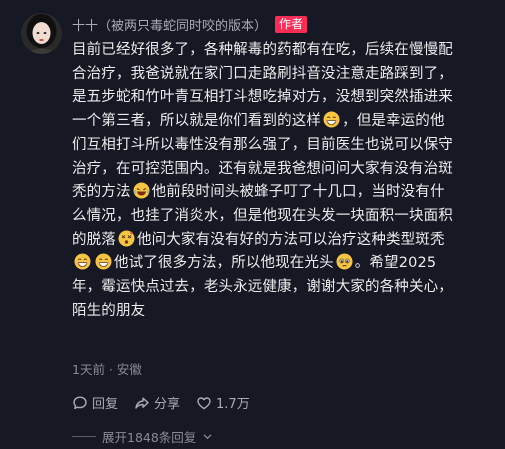  I want to click on comment-text-segment: 合治疗，我爸说就在家门口走路刷抖音没注意走路踩到了，, so click(262, 73).